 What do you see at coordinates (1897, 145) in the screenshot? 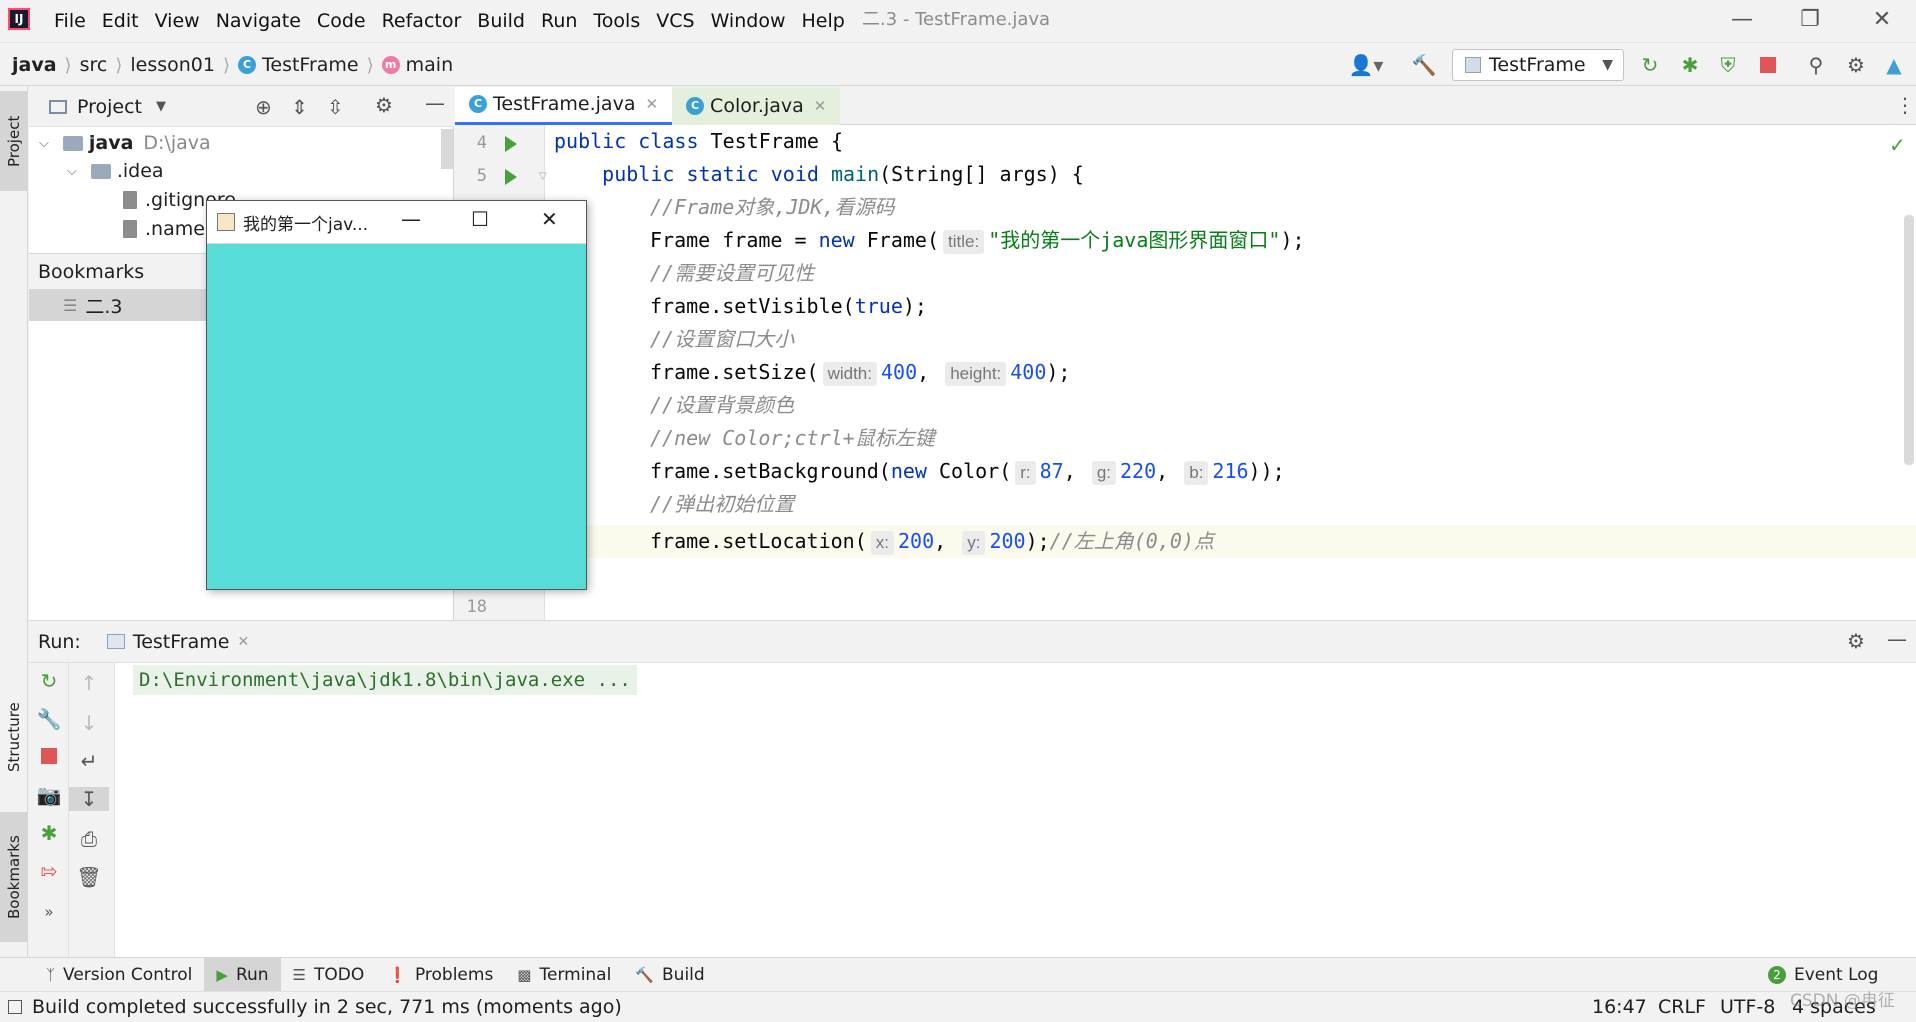
I see `no-problems-check-icon: ✓` at bounding box center [1897, 145].